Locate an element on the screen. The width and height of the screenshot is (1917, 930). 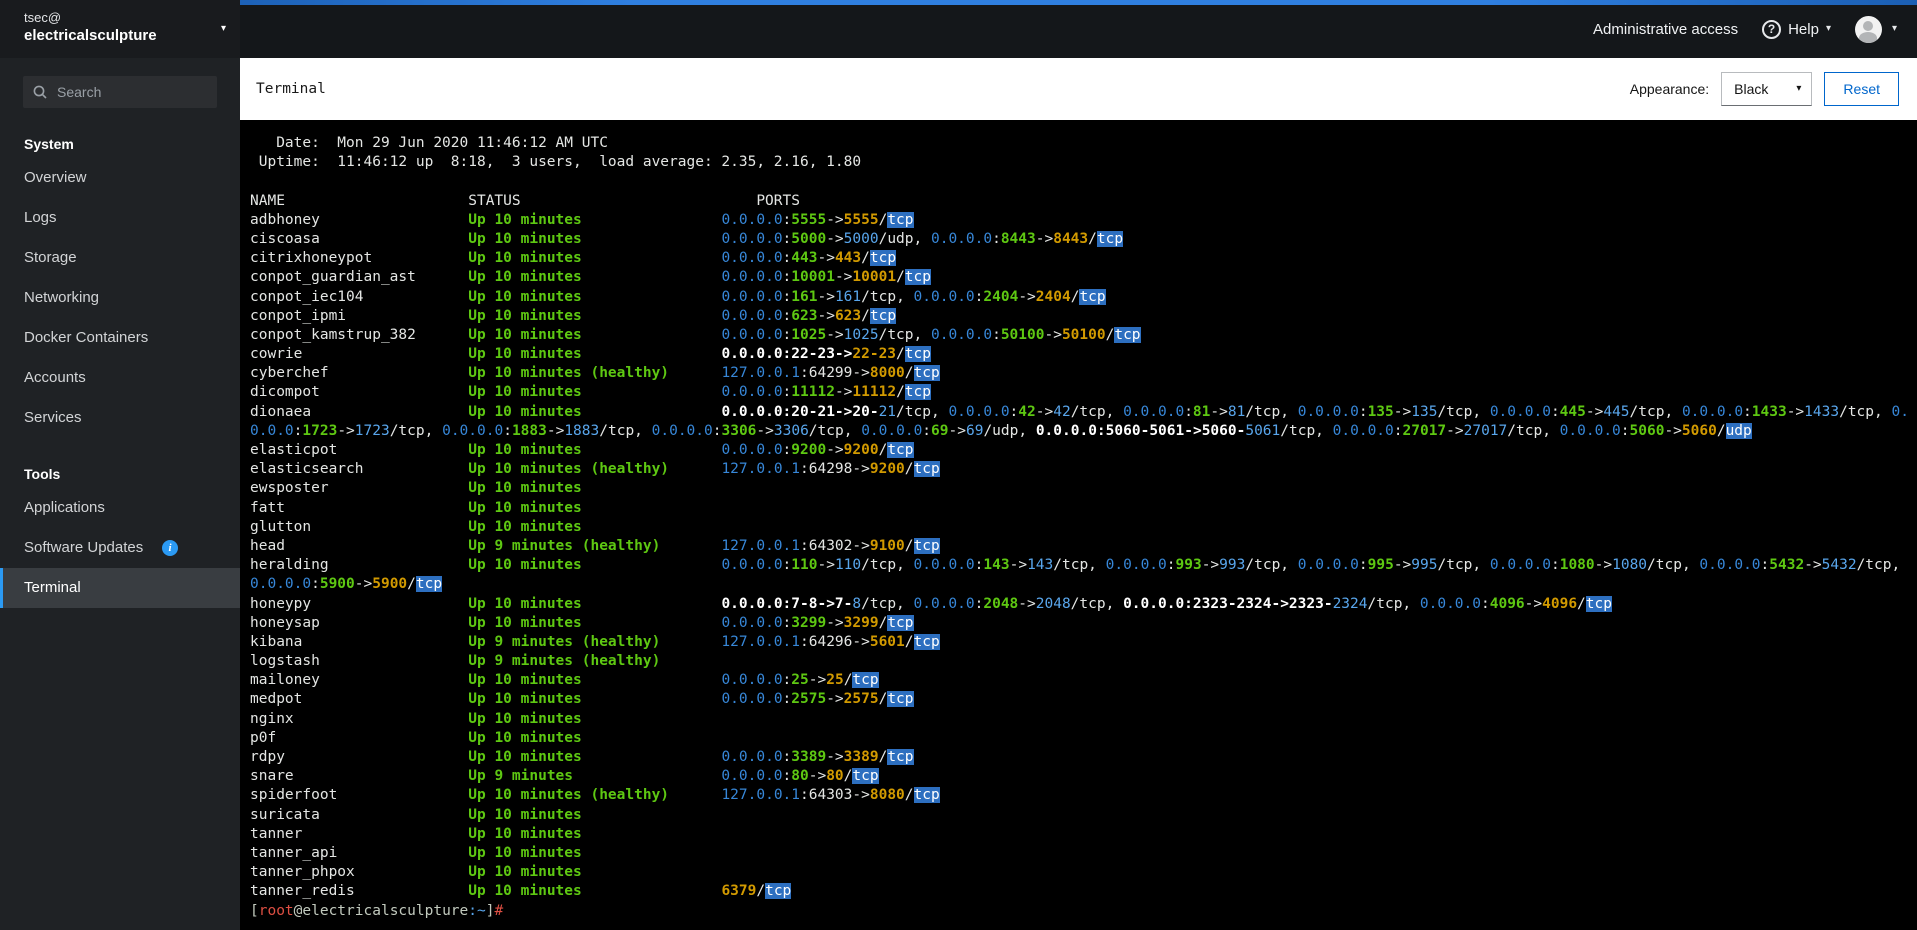
help-caret-icon: ▾ is located at coordinates (1828, 28).